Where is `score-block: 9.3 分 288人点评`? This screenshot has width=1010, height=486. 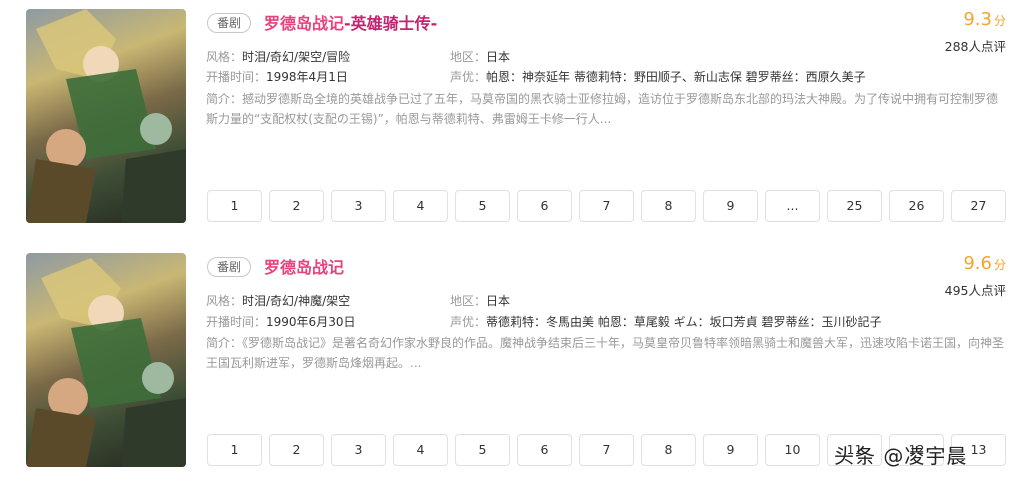
score-block: 9.3 分 288人点评 is located at coordinates (975, 32).